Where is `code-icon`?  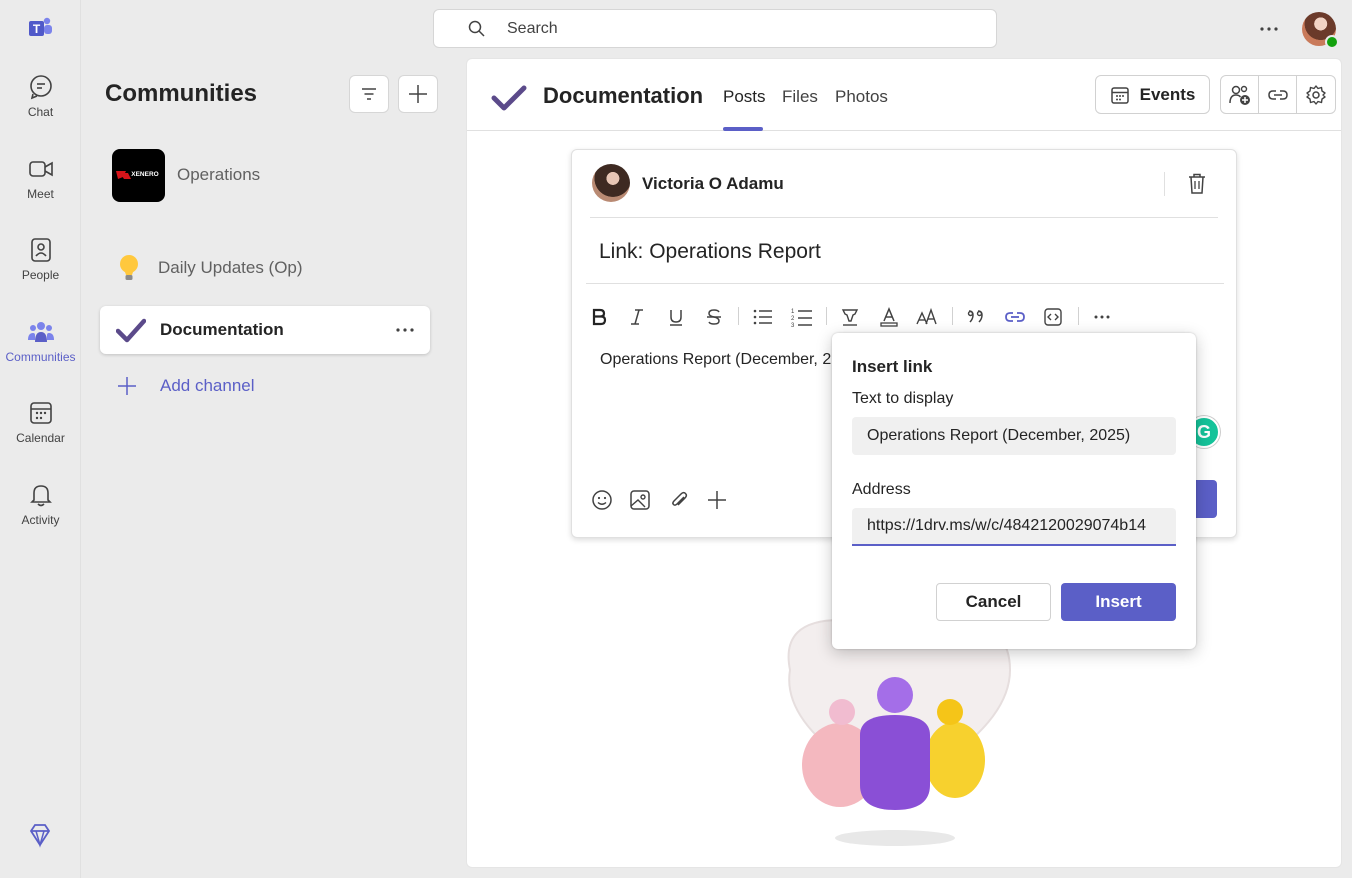
code-icon is located at coordinates (1053, 317).